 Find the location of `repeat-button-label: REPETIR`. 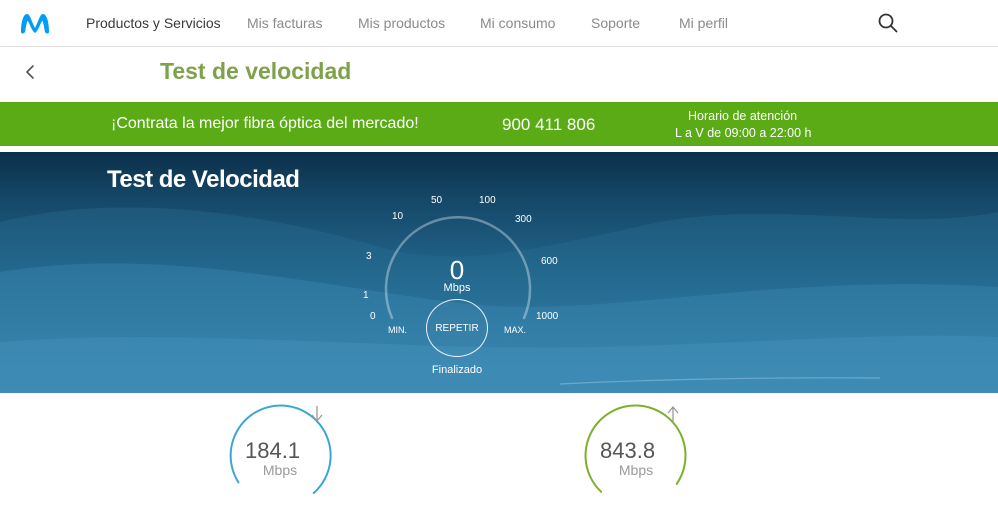

repeat-button-label: REPETIR is located at coordinates (457, 328).